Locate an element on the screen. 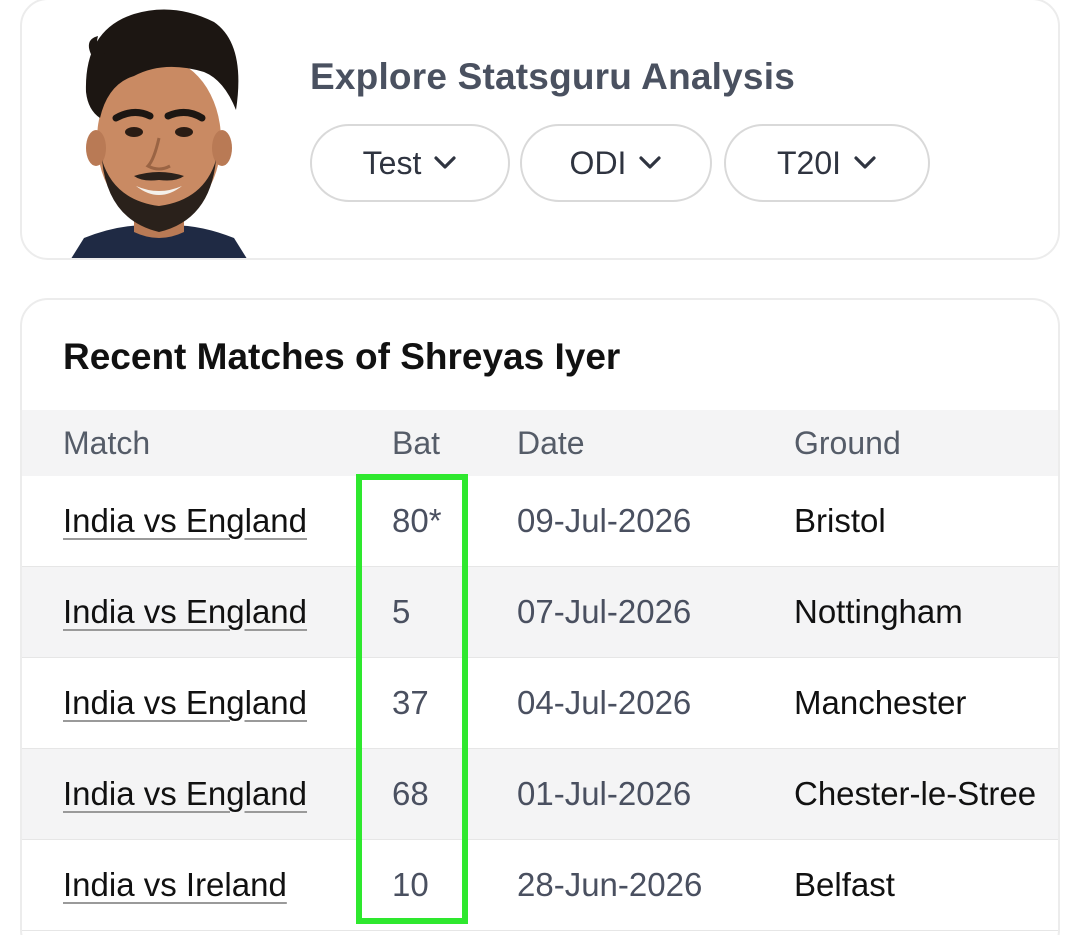 The height and width of the screenshot is (935, 1080). table-row: India vs Ireland 10 28-Jun-2026 Belfast is located at coordinates (540, 885).